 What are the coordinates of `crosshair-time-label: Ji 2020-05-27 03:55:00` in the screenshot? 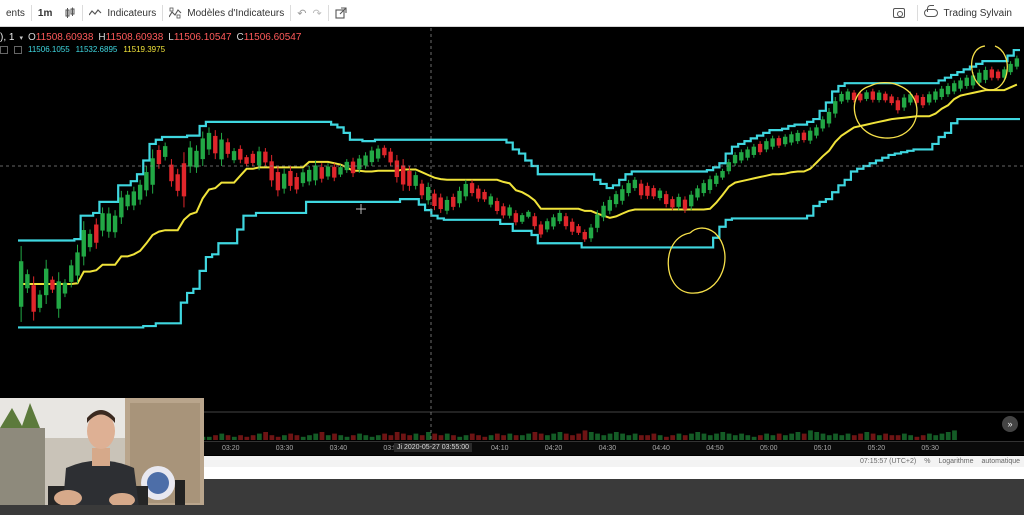 It's located at (433, 447).